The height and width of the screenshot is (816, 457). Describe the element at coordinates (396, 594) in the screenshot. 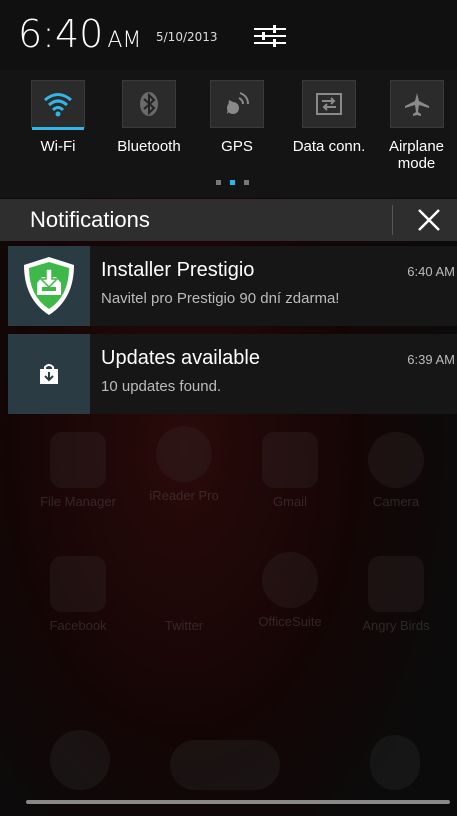

I see `bg-app-angry-birds: Angry Birds` at that location.